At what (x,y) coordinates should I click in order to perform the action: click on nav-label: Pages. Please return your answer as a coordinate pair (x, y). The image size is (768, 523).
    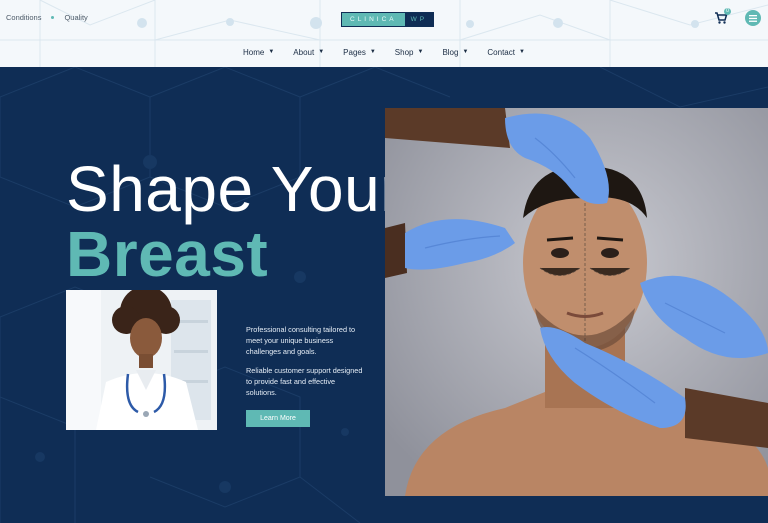
    Looking at the image, I should click on (354, 52).